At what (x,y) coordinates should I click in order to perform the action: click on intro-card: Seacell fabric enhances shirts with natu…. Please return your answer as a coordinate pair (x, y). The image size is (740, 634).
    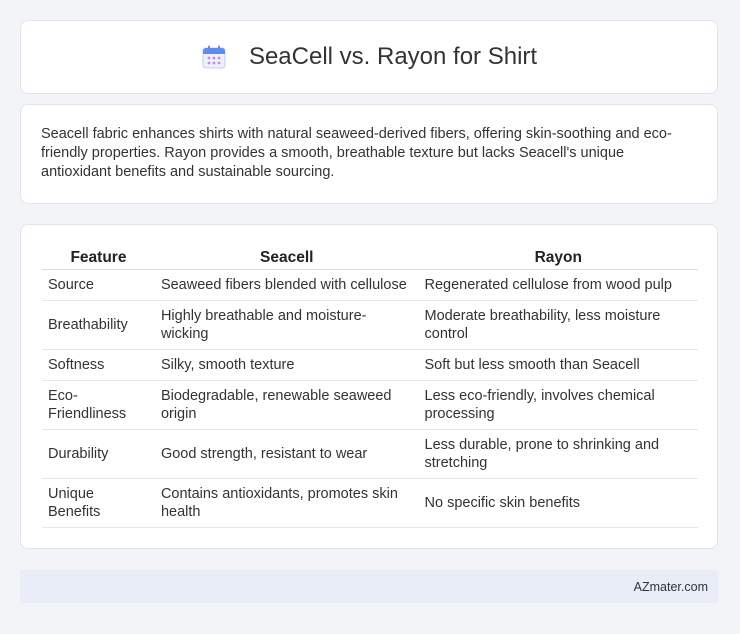
    Looking at the image, I should click on (369, 154).